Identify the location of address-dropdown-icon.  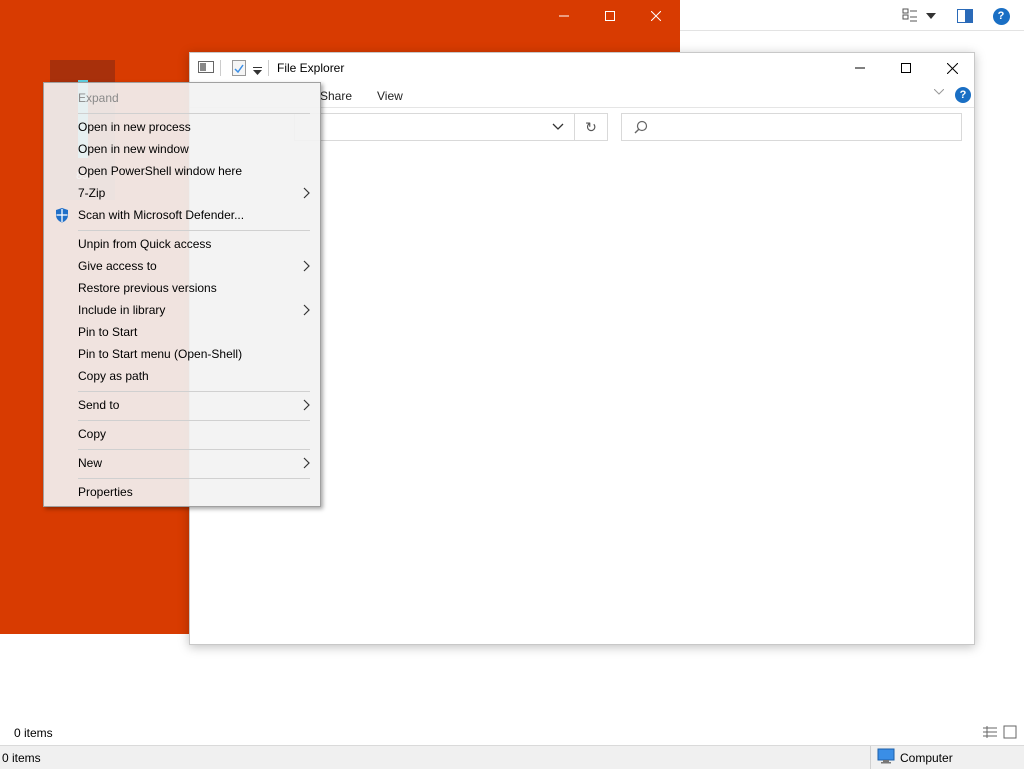
(558, 127).